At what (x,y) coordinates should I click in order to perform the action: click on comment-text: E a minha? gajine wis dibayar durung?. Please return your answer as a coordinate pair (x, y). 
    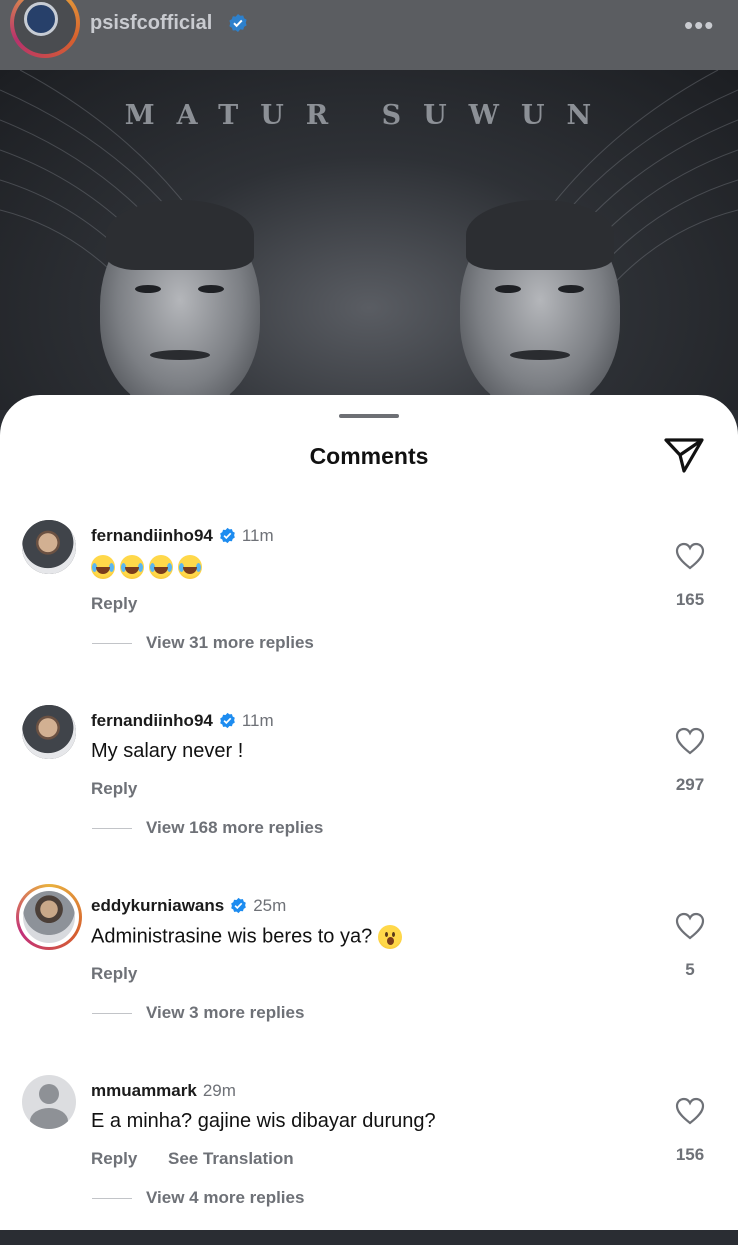
    Looking at the image, I should click on (263, 1121).